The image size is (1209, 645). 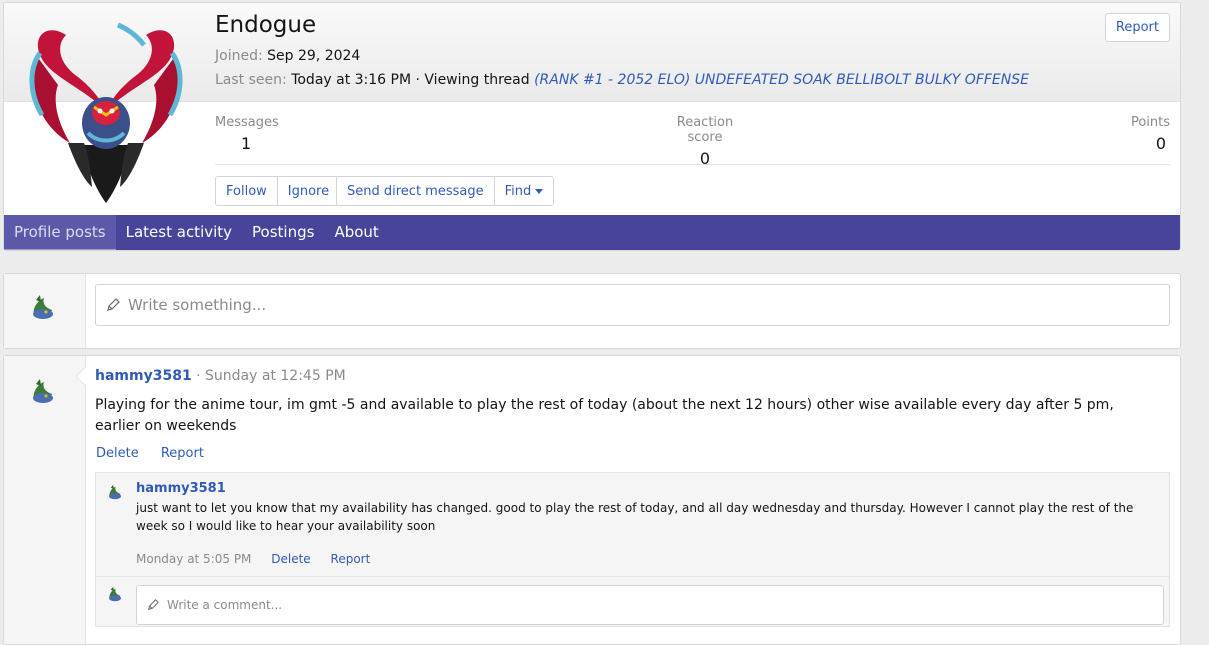 I want to click on stat-reaction-value: 0, so click(x=705, y=158).